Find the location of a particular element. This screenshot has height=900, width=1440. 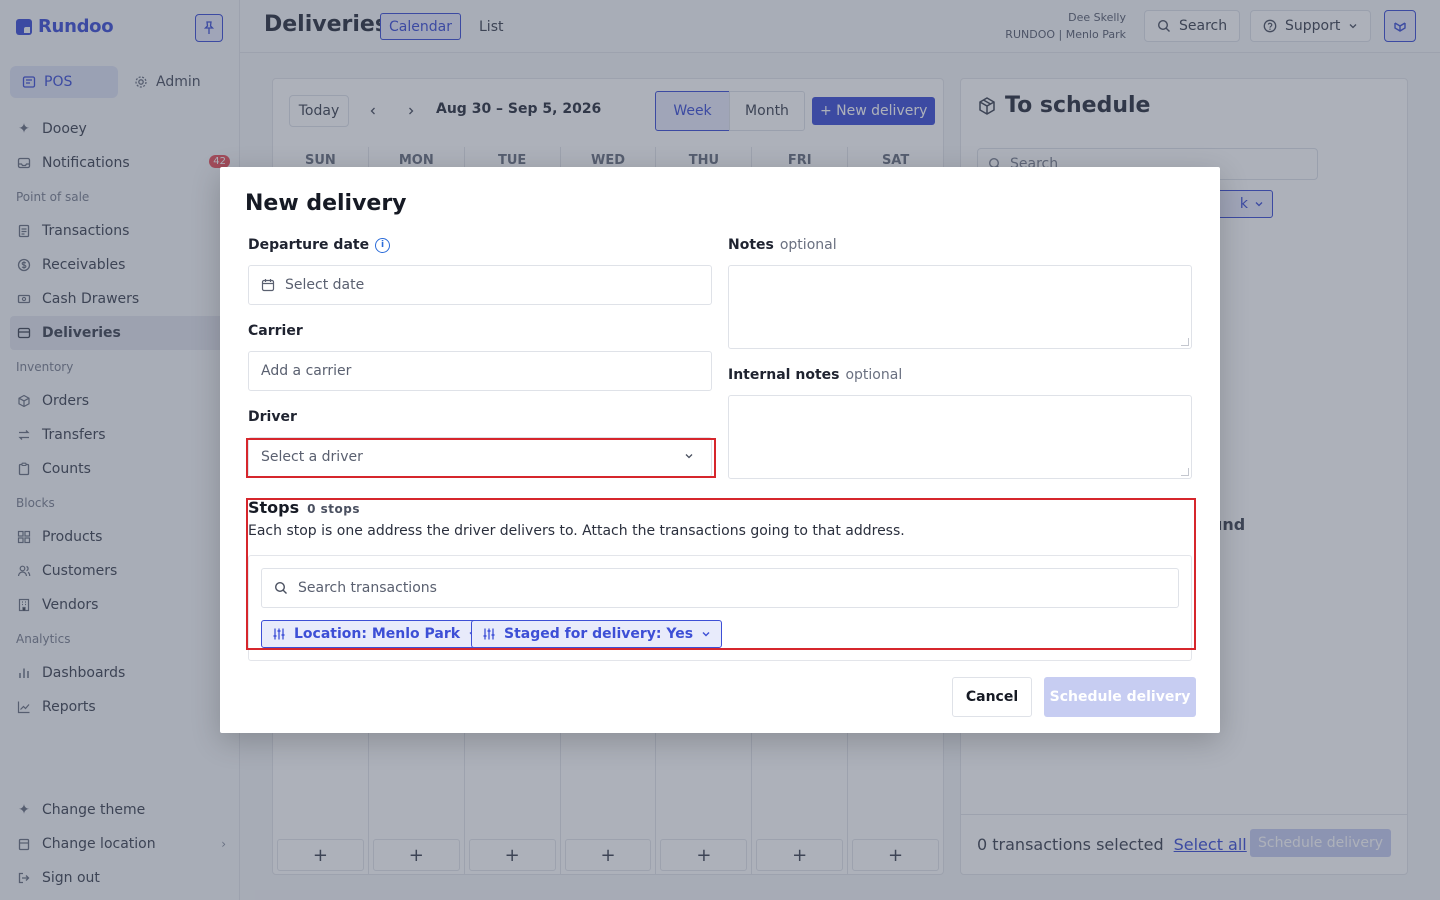

staged-filter-chip: Staged for delivery: Yes is located at coordinates (597, 634).